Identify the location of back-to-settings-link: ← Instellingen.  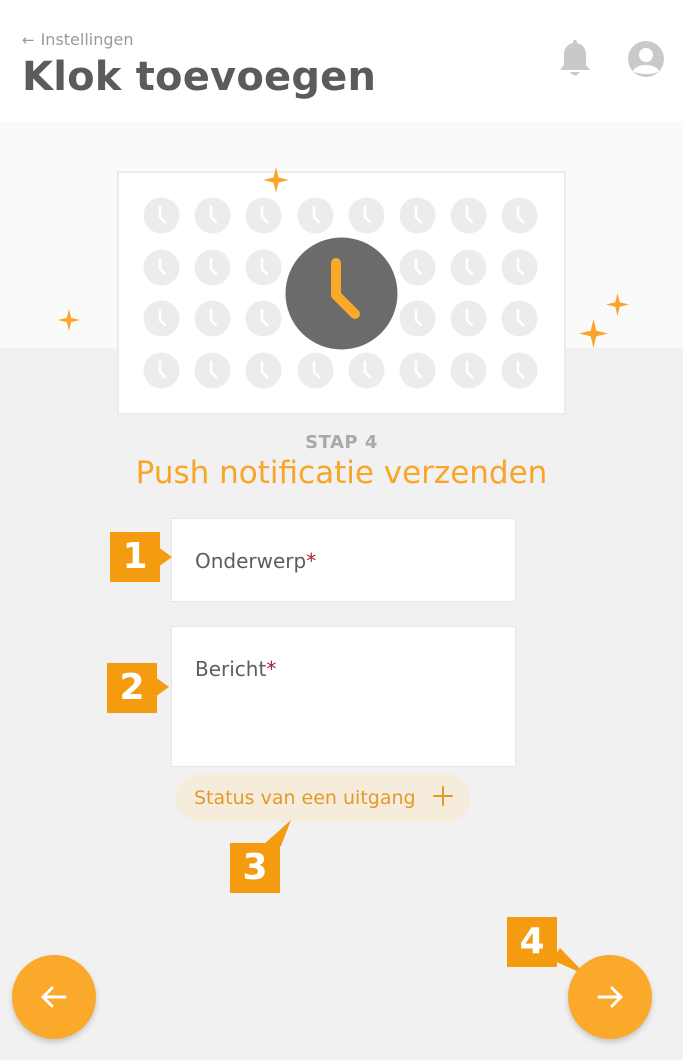
(78, 39).